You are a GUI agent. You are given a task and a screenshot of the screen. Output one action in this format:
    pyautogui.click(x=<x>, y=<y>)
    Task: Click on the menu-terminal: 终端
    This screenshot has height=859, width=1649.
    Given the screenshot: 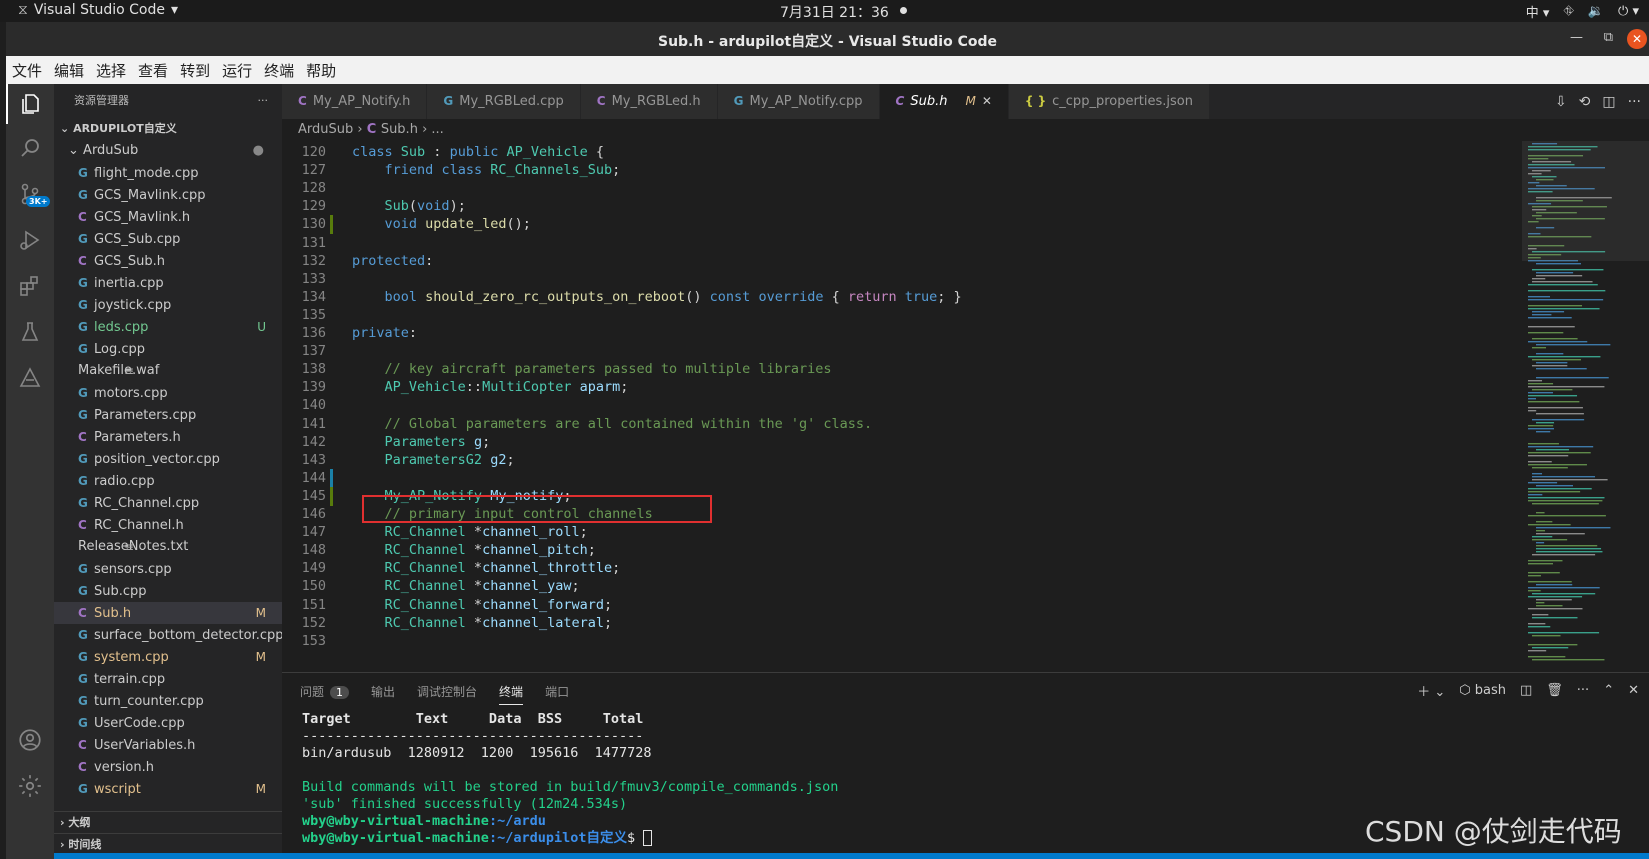 What is the action you would take?
    pyautogui.click(x=279, y=70)
    